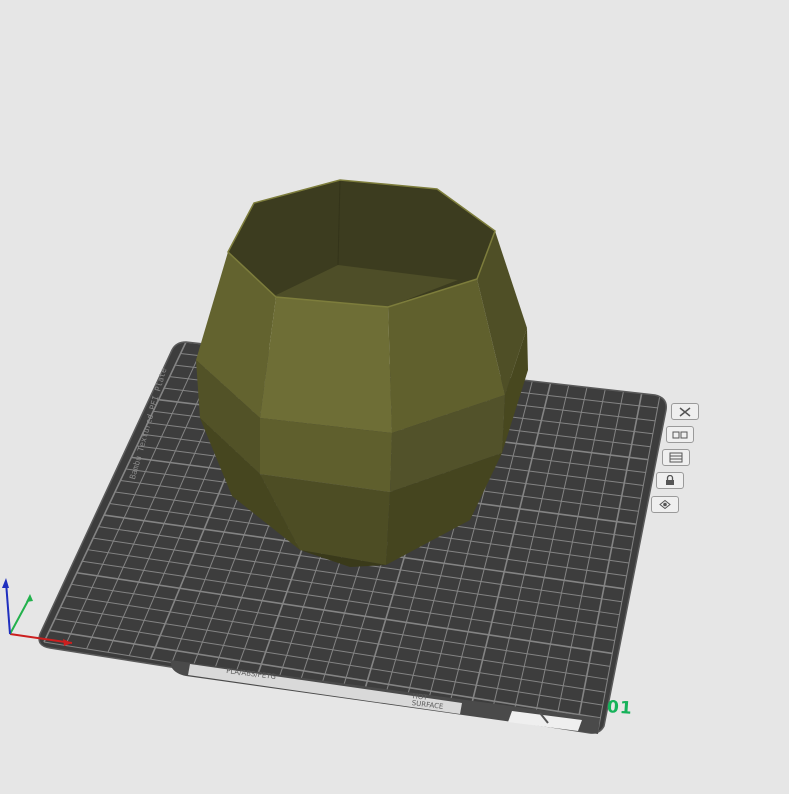  I want to click on lock-plate-button, so click(670, 480).